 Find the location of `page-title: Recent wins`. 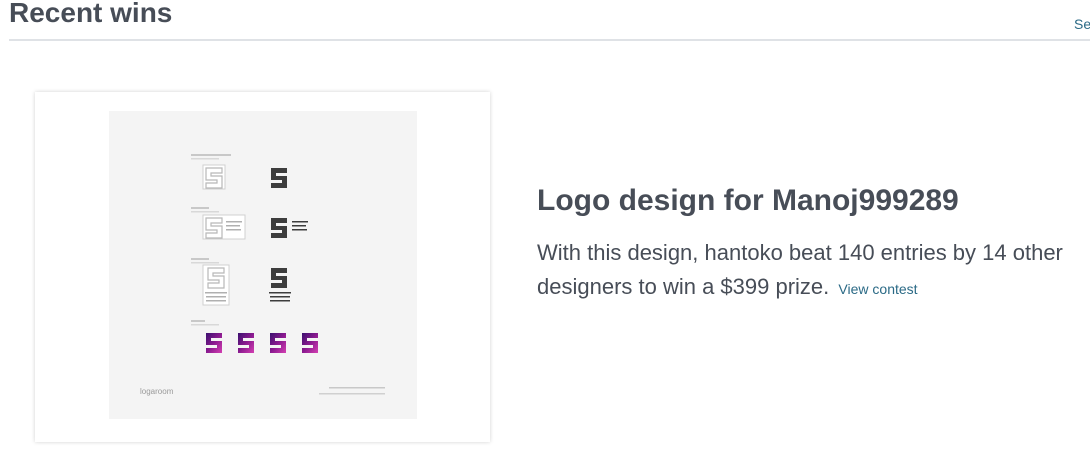

page-title: Recent wins is located at coordinates (91, 14).